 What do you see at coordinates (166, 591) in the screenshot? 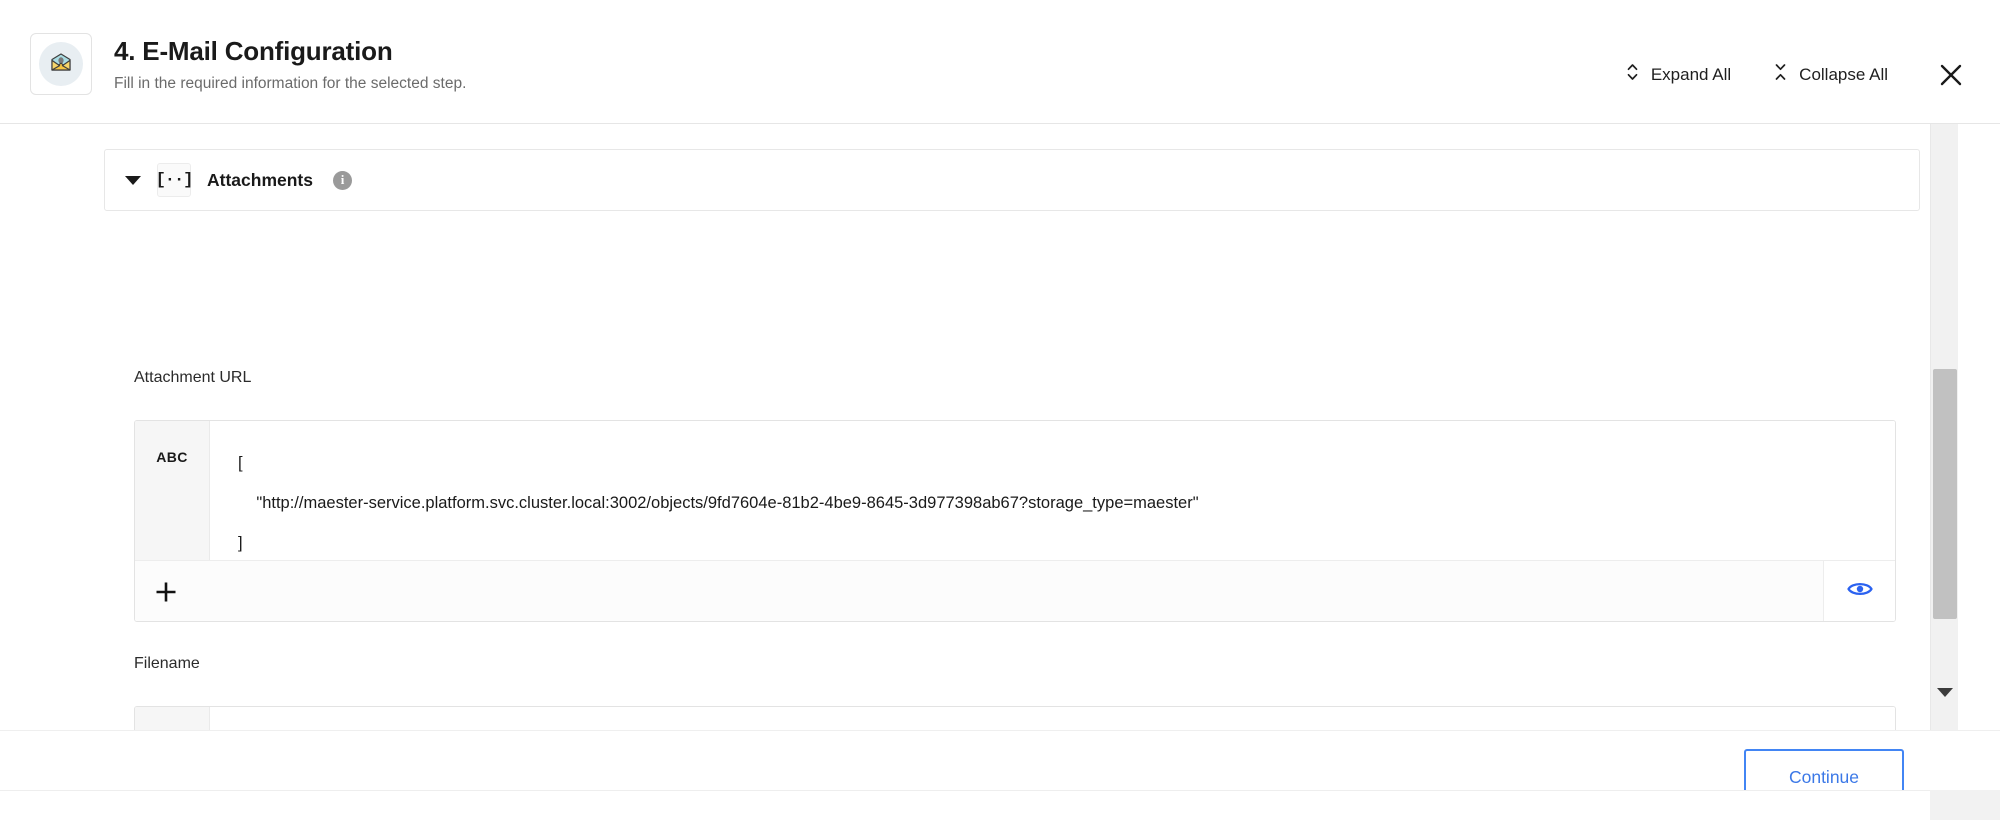
I see `plus-icon` at bounding box center [166, 591].